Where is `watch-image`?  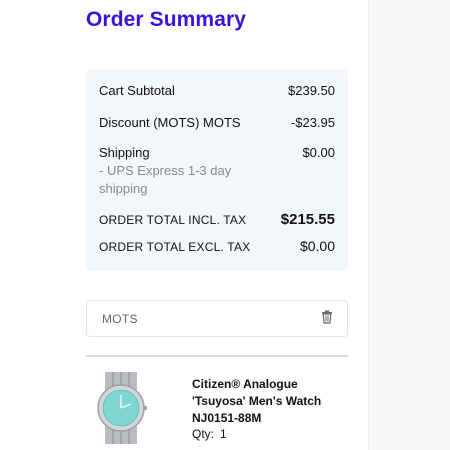
watch-image is located at coordinates (121, 408).